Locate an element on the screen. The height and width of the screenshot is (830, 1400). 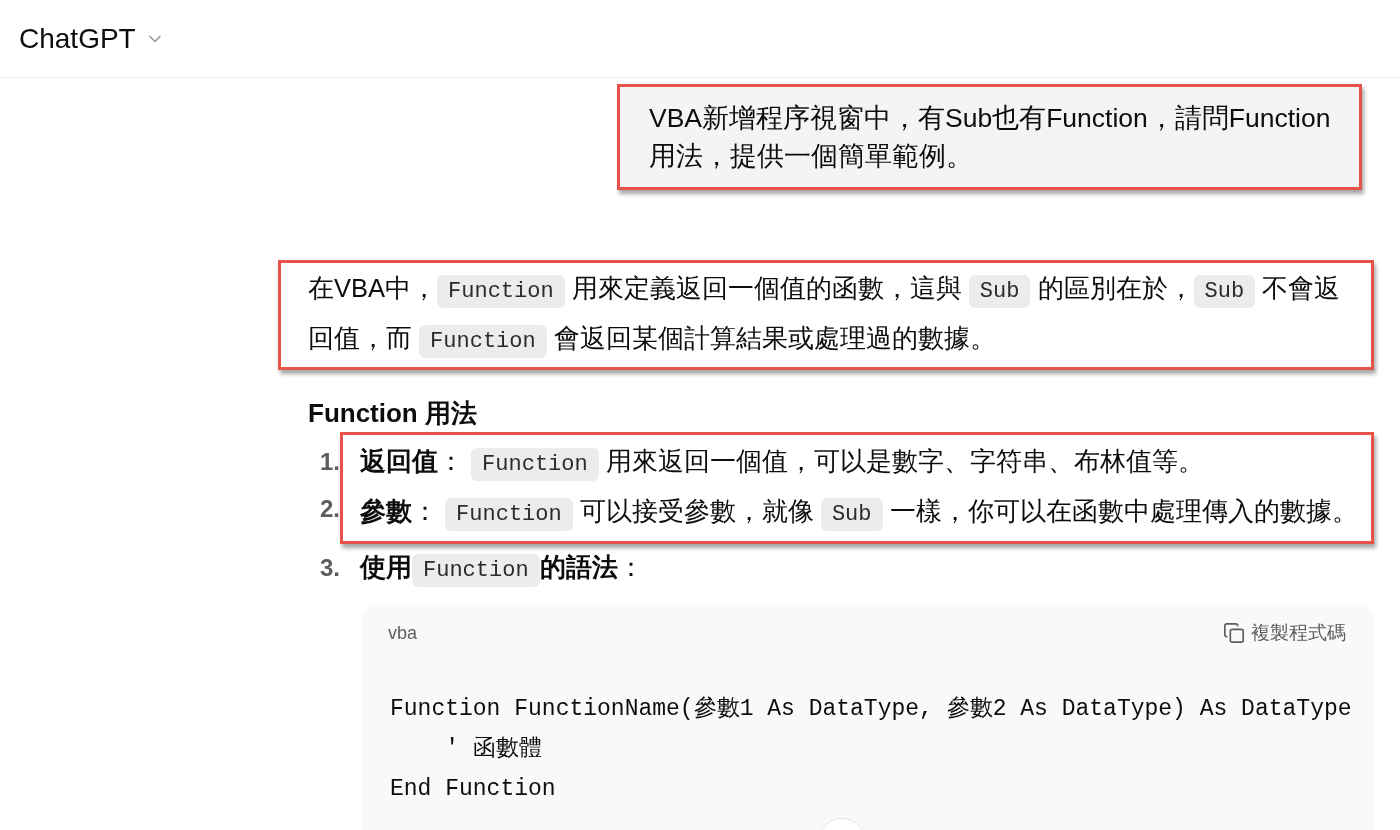
answer-paragraph: 在VBA中， Function 用來定義返回一個值的函數，這與 Sub 的區別在於， Sub 不會返回值，而 Function 會返回某個計算結果或處理過的數據。 is located at coordinates (830, 315).